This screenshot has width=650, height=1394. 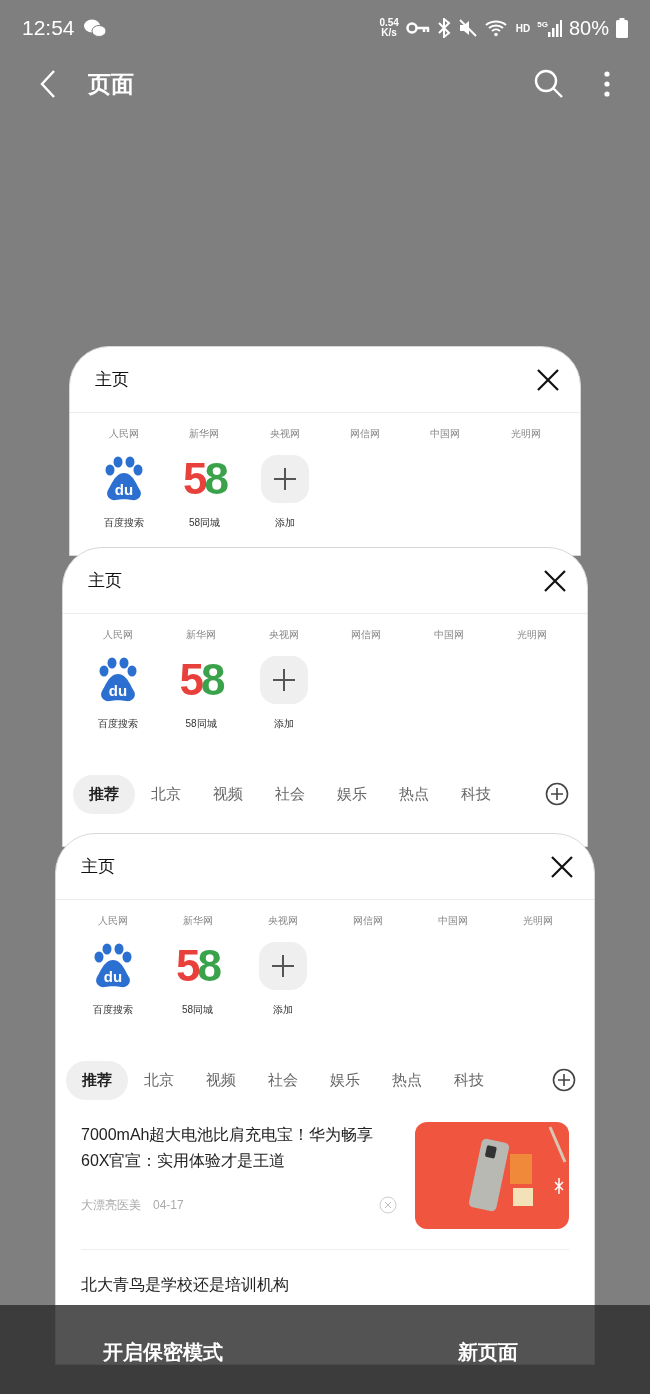 What do you see at coordinates (607, 84) in the screenshot?
I see `more-icon` at bounding box center [607, 84].